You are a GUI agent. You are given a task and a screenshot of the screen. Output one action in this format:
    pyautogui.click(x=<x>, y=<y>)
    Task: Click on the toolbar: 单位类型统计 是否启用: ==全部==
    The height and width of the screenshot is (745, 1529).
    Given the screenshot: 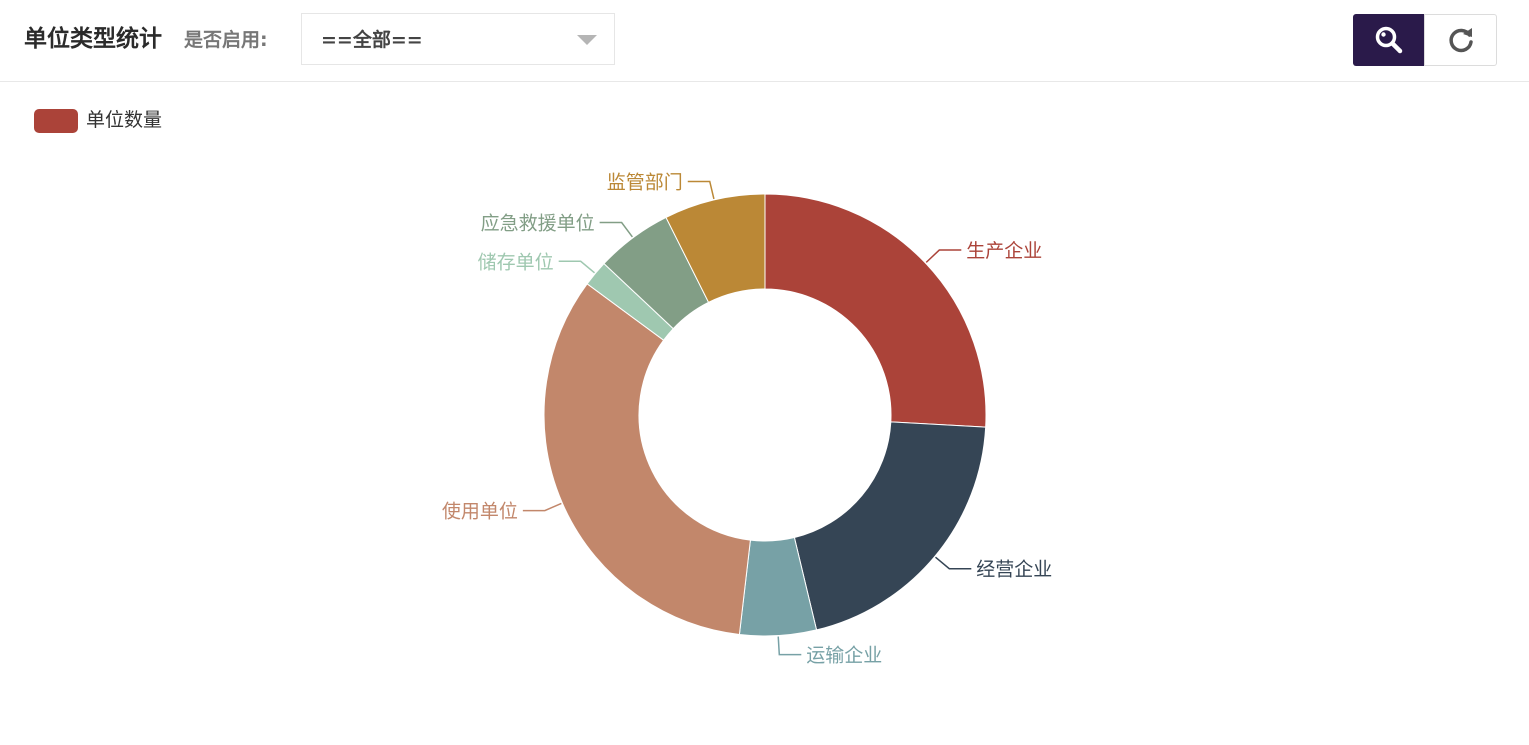 What is the action you would take?
    pyautogui.click(x=764, y=41)
    